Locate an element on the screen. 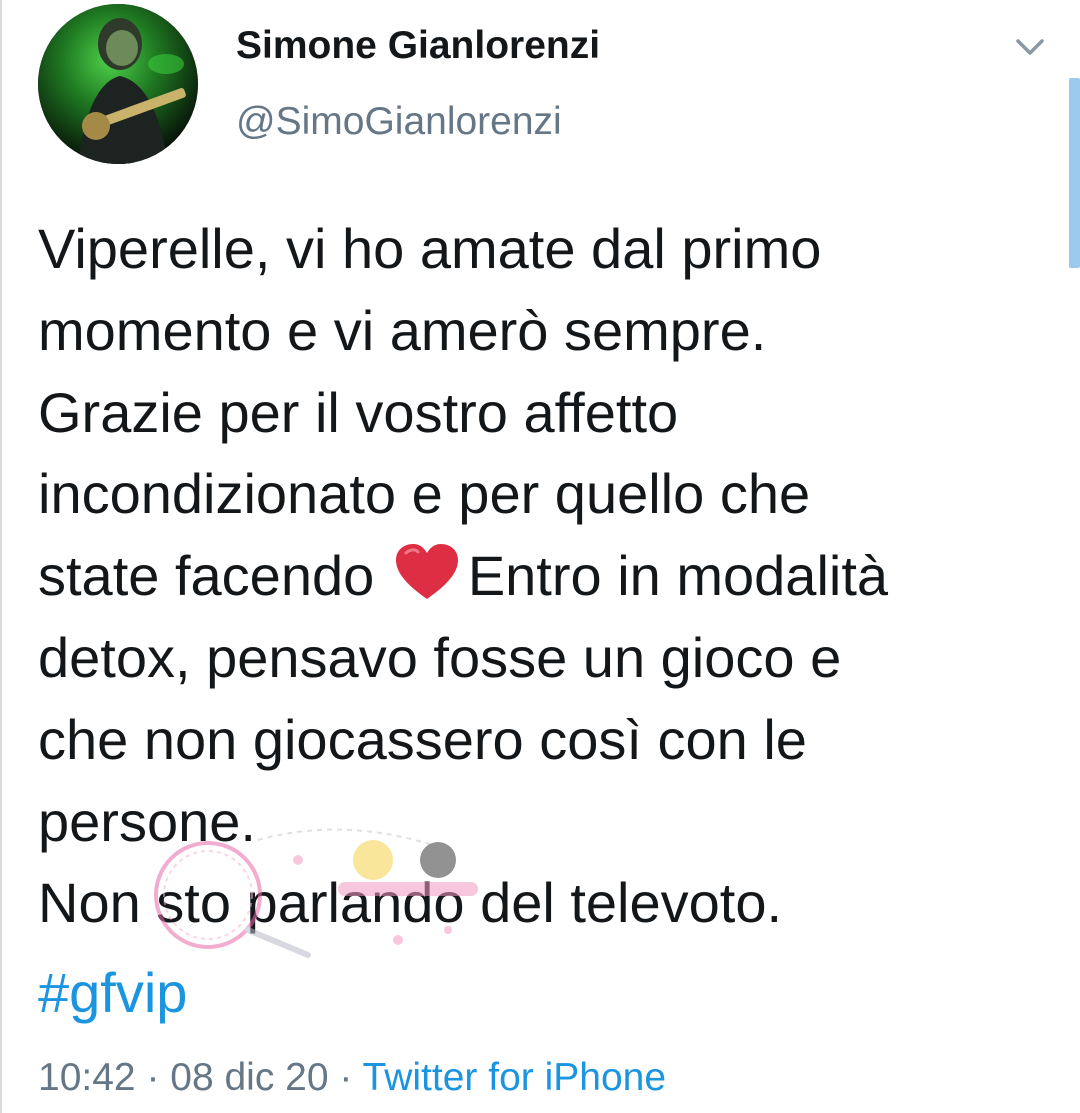 The height and width of the screenshot is (1113, 1080). chevron-down-icon is located at coordinates (1030, 47).